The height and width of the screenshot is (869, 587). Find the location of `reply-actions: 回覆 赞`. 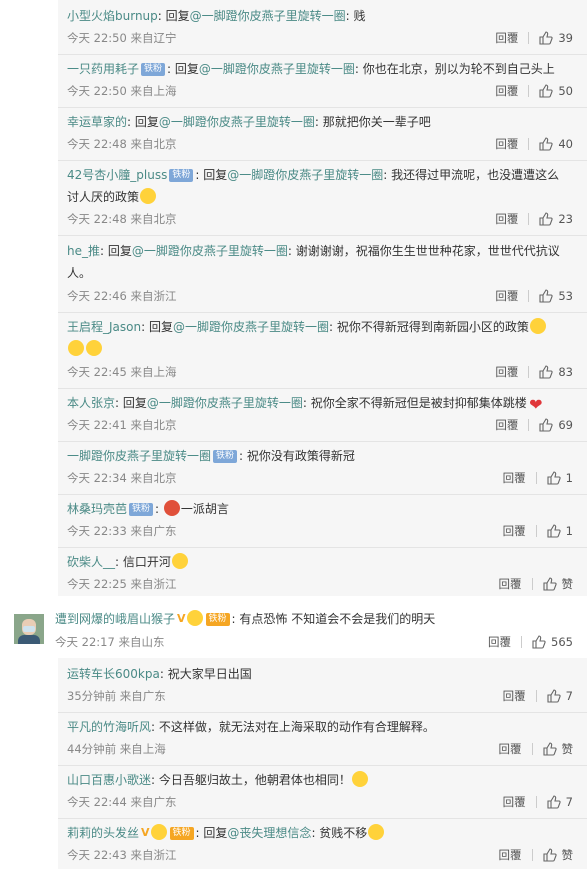

reply-actions: 回覆 赞 is located at coordinates (536, 855).